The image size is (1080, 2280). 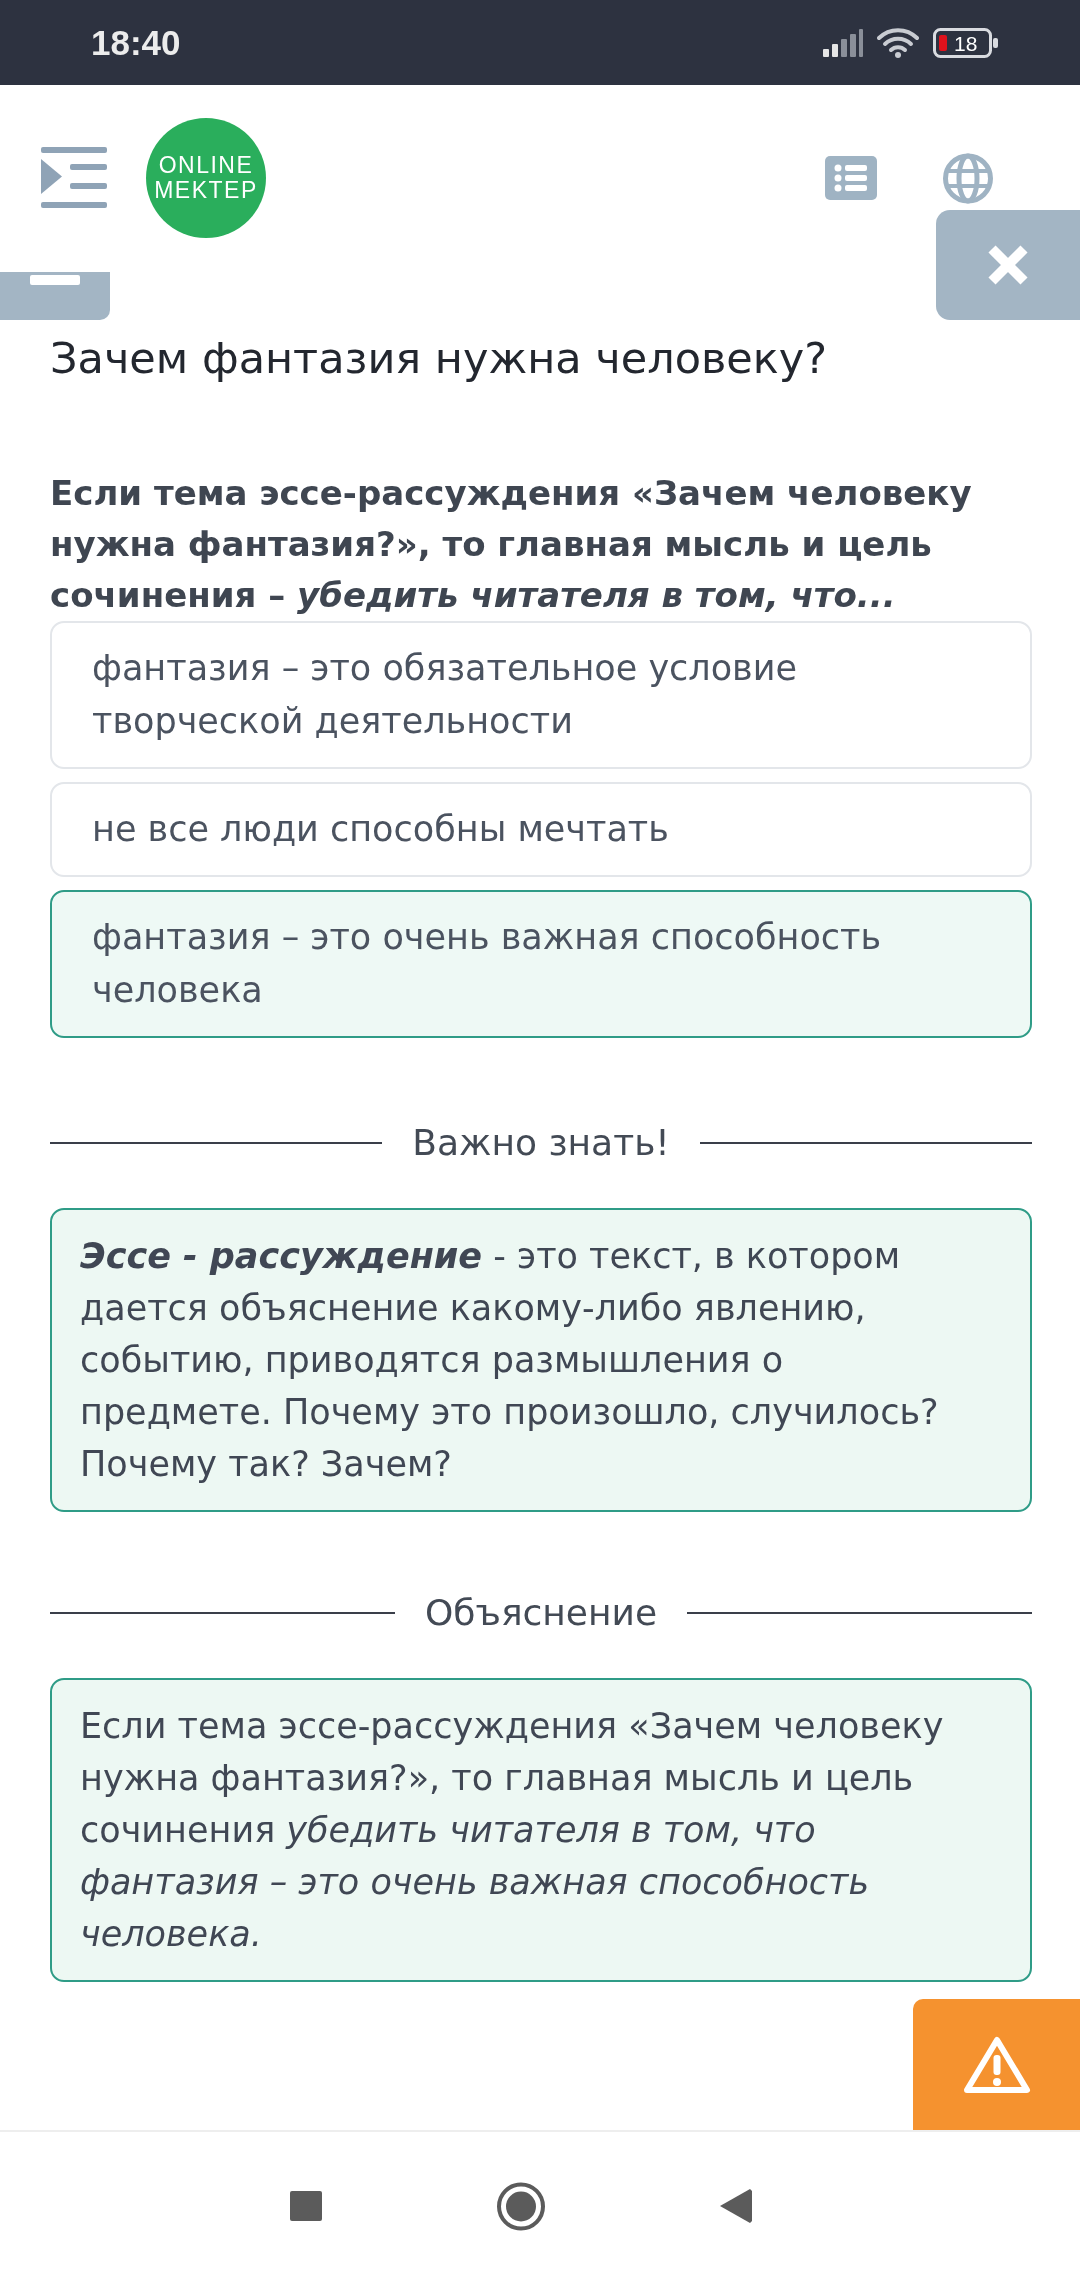 I want to click on logo-text: MEKTEP, so click(x=206, y=190).